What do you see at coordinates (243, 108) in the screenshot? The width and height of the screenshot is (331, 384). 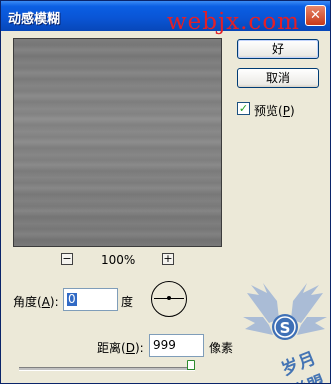 I see `preview-checkbox: ✓` at bounding box center [243, 108].